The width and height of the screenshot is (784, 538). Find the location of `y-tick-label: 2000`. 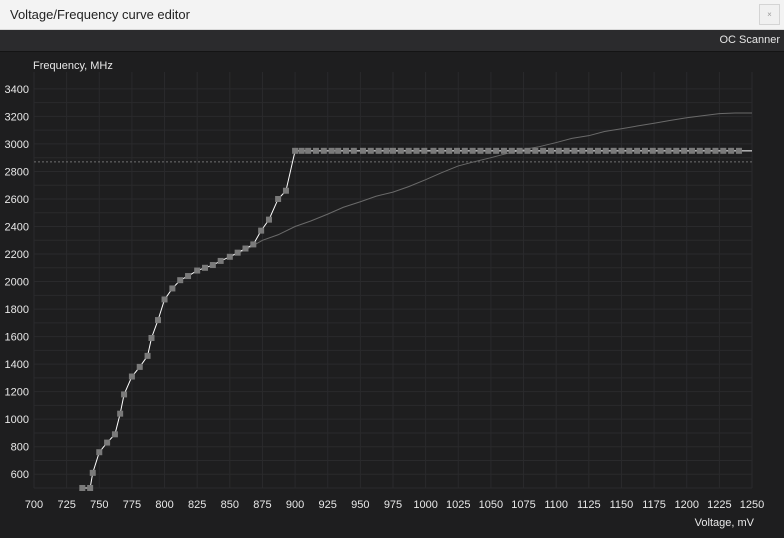

y-tick-label: 2000 is located at coordinates (17, 283).